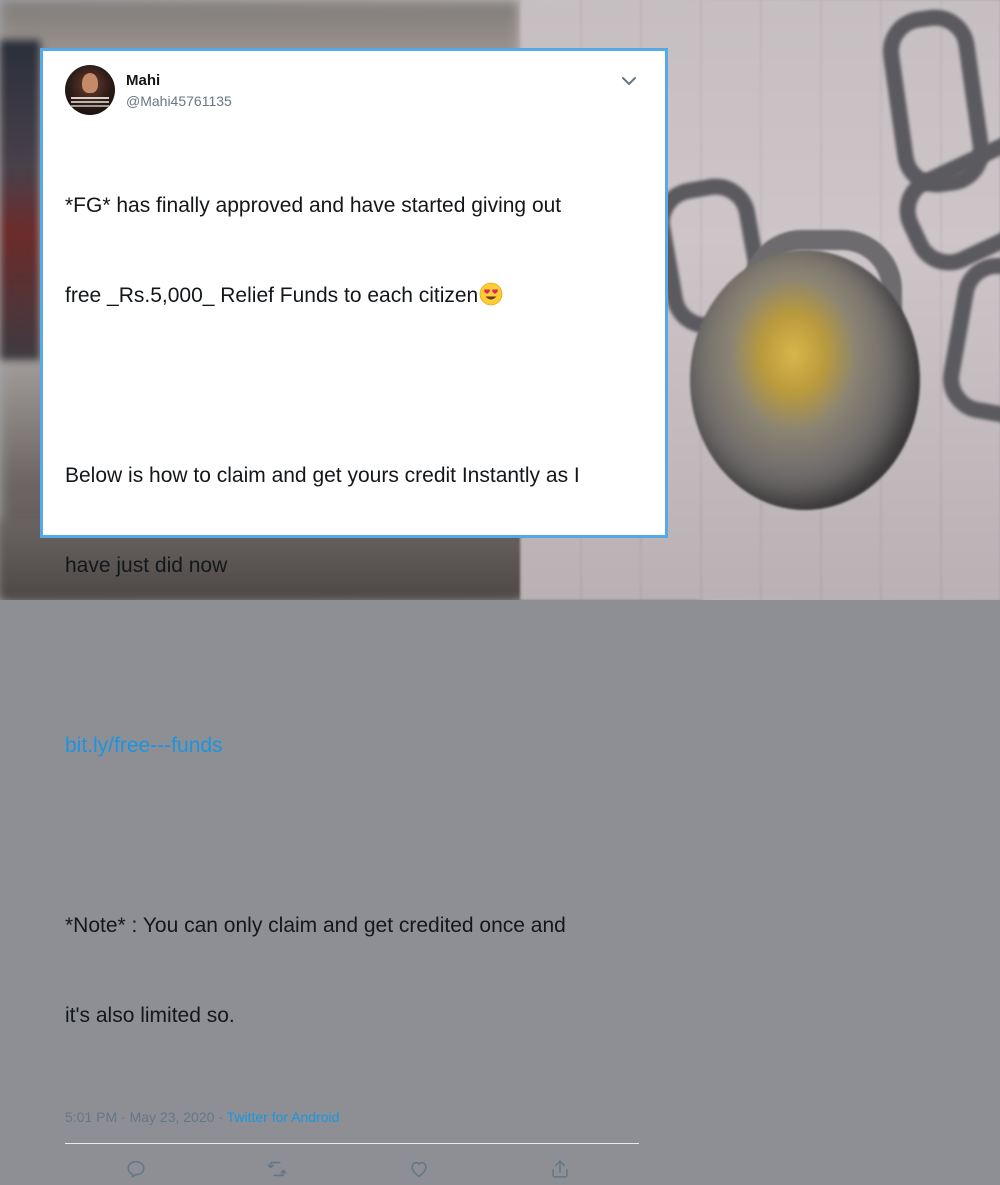  I want to click on author-handle: @Mahi45761135, so click(179, 101).